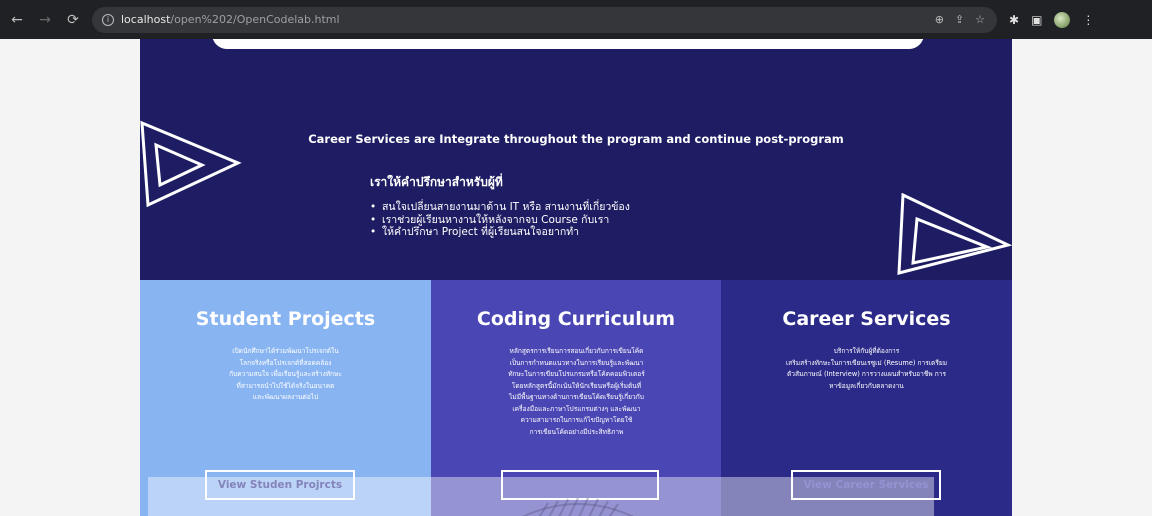  Describe the element at coordinates (1062, 19) in the screenshot. I see `profile-avatar` at that location.